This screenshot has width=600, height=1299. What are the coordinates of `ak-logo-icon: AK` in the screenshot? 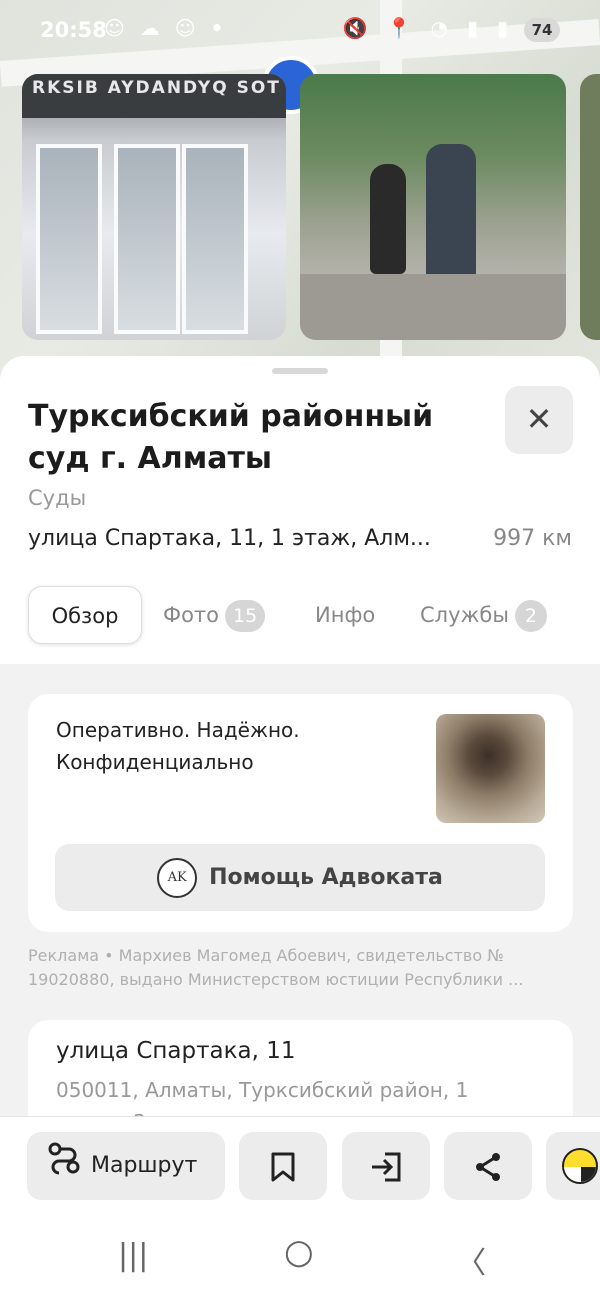 It's located at (177, 878).